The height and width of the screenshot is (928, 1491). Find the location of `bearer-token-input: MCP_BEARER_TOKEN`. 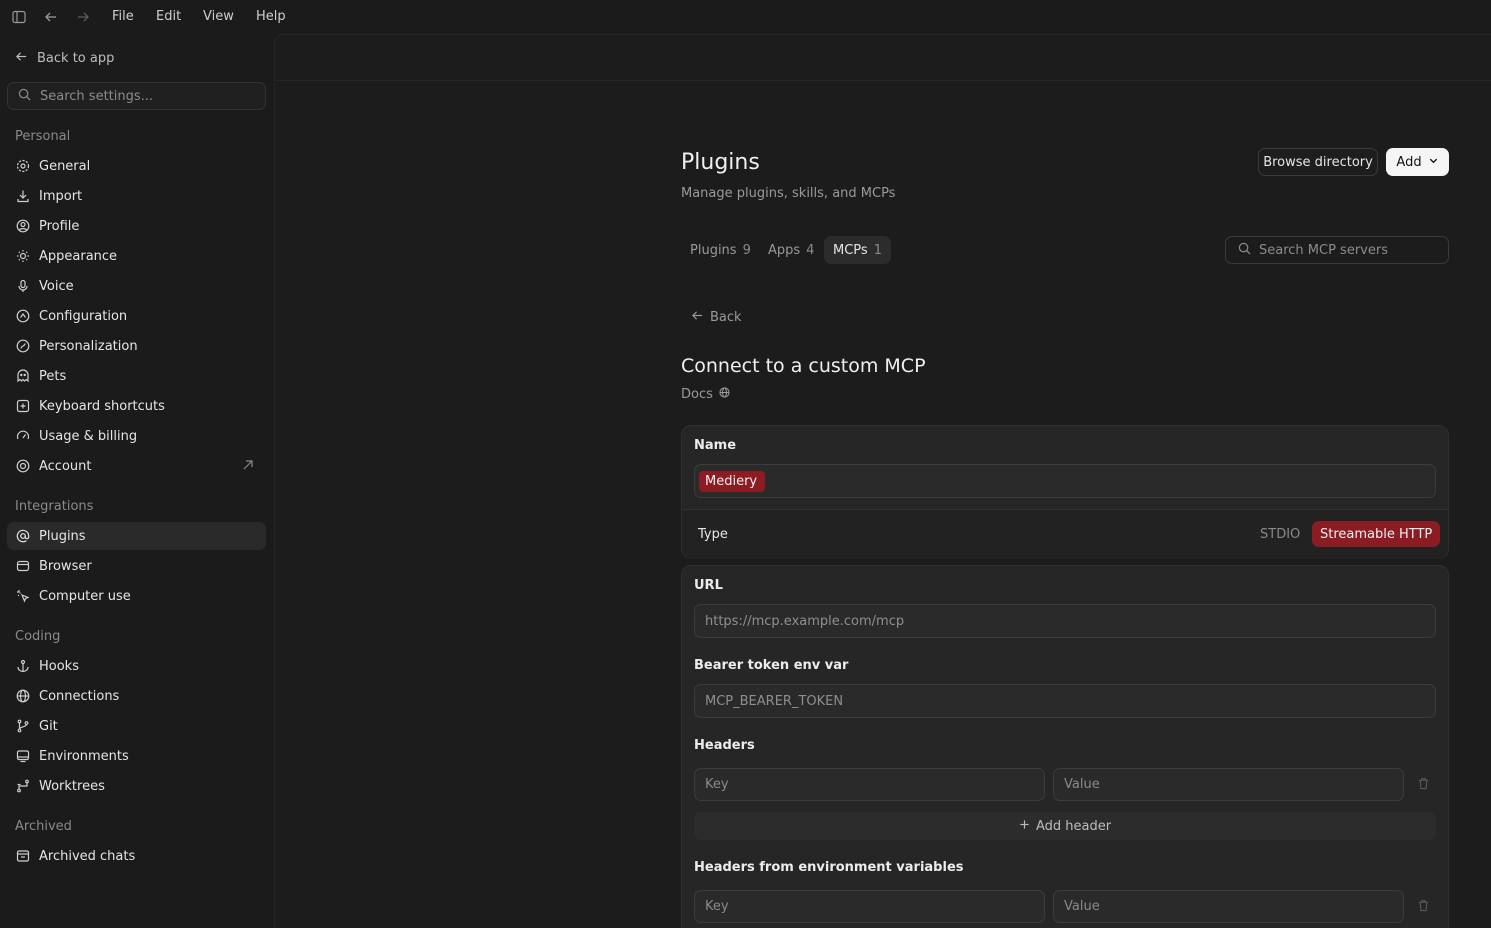

bearer-token-input: MCP_BEARER_TOKEN is located at coordinates (1065, 701).